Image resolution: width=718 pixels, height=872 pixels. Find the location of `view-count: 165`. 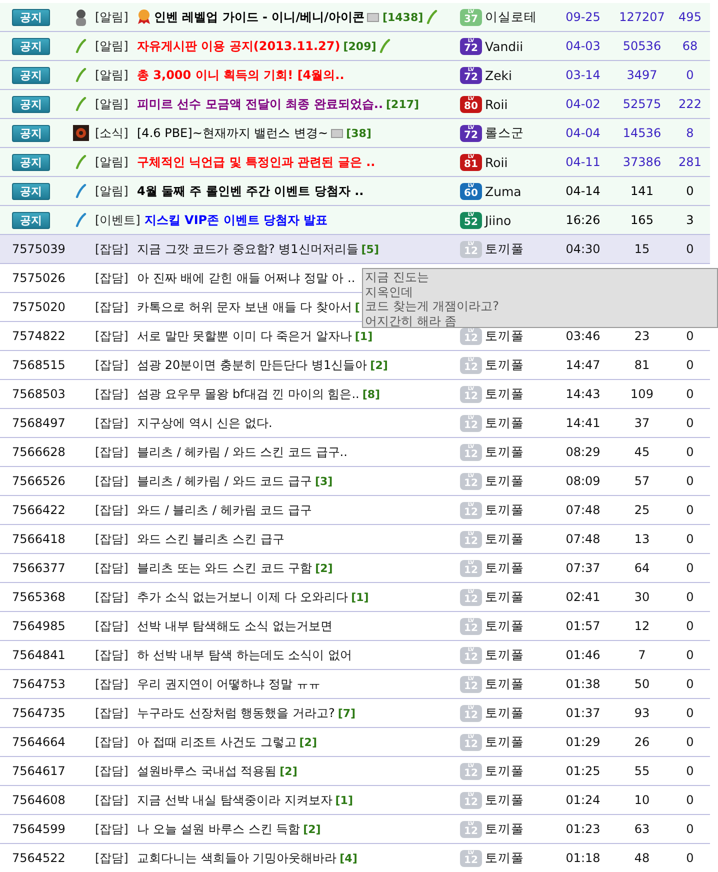

view-count: 165 is located at coordinates (642, 220).